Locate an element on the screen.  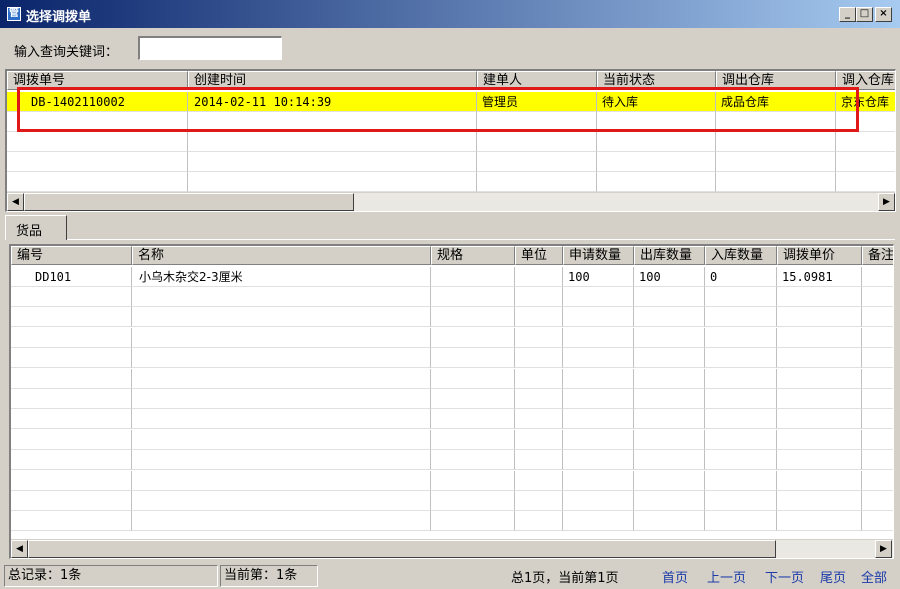
col-header-creator: 建单人 is located at coordinates (537, 80).